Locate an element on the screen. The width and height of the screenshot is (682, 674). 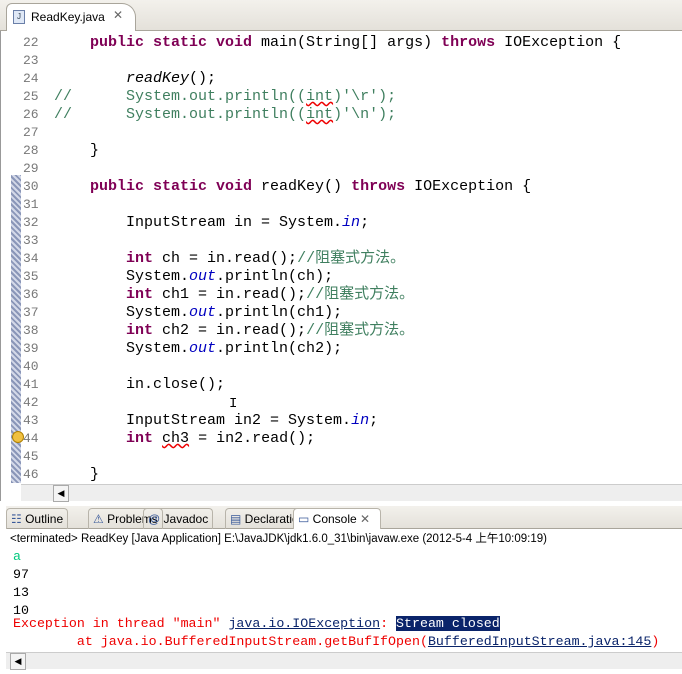
exception-colon: : is located at coordinates (388, 623).